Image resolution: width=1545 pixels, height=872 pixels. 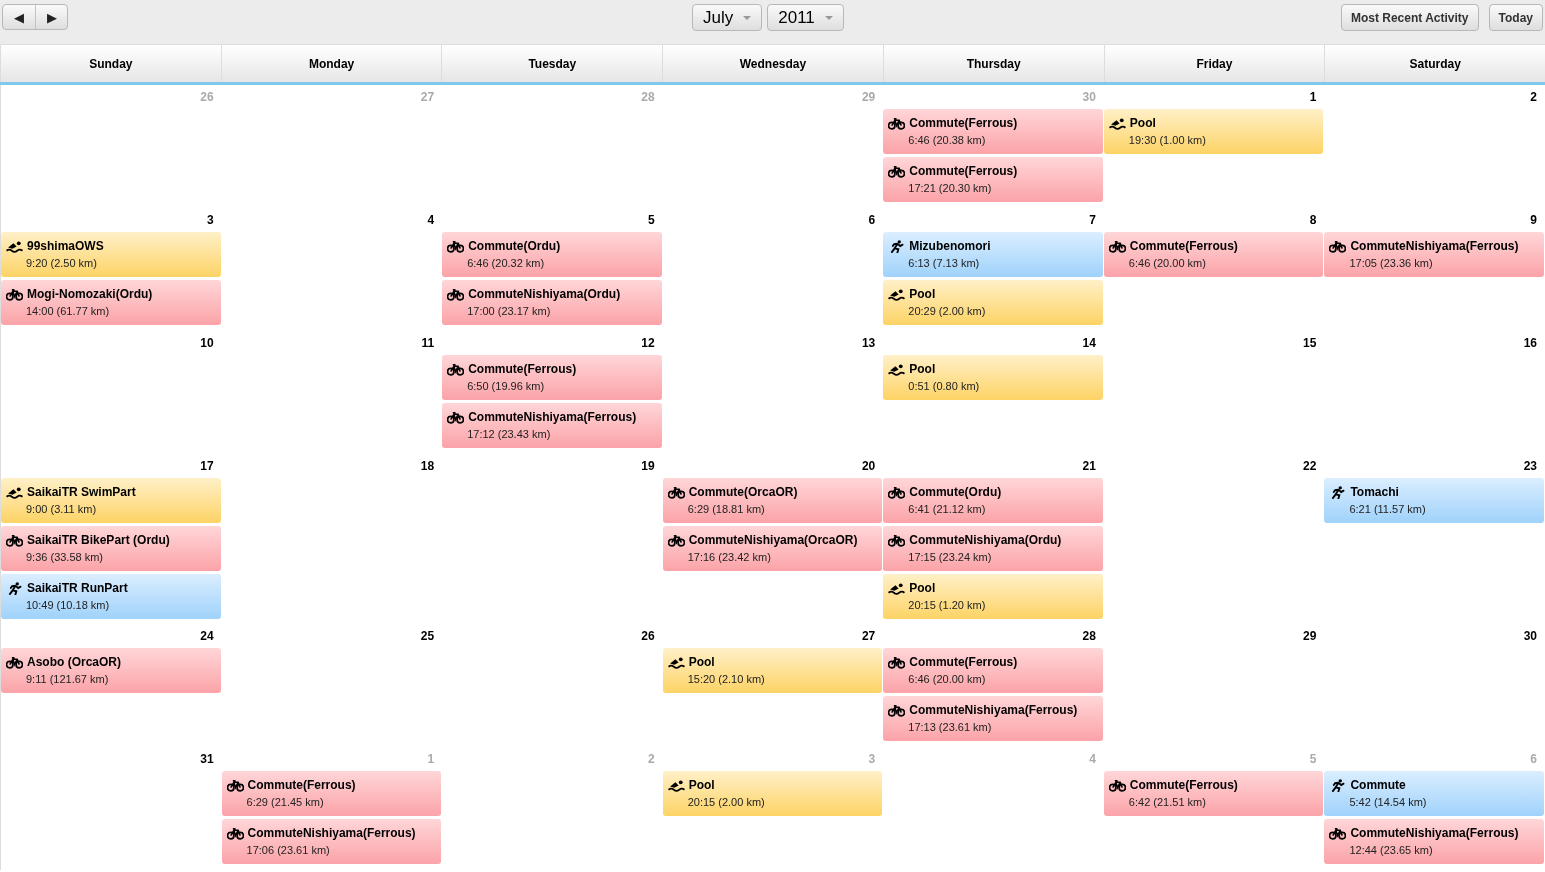 What do you see at coordinates (19, 17) in the screenshot?
I see `previous-button: ◀` at bounding box center [19, 17].